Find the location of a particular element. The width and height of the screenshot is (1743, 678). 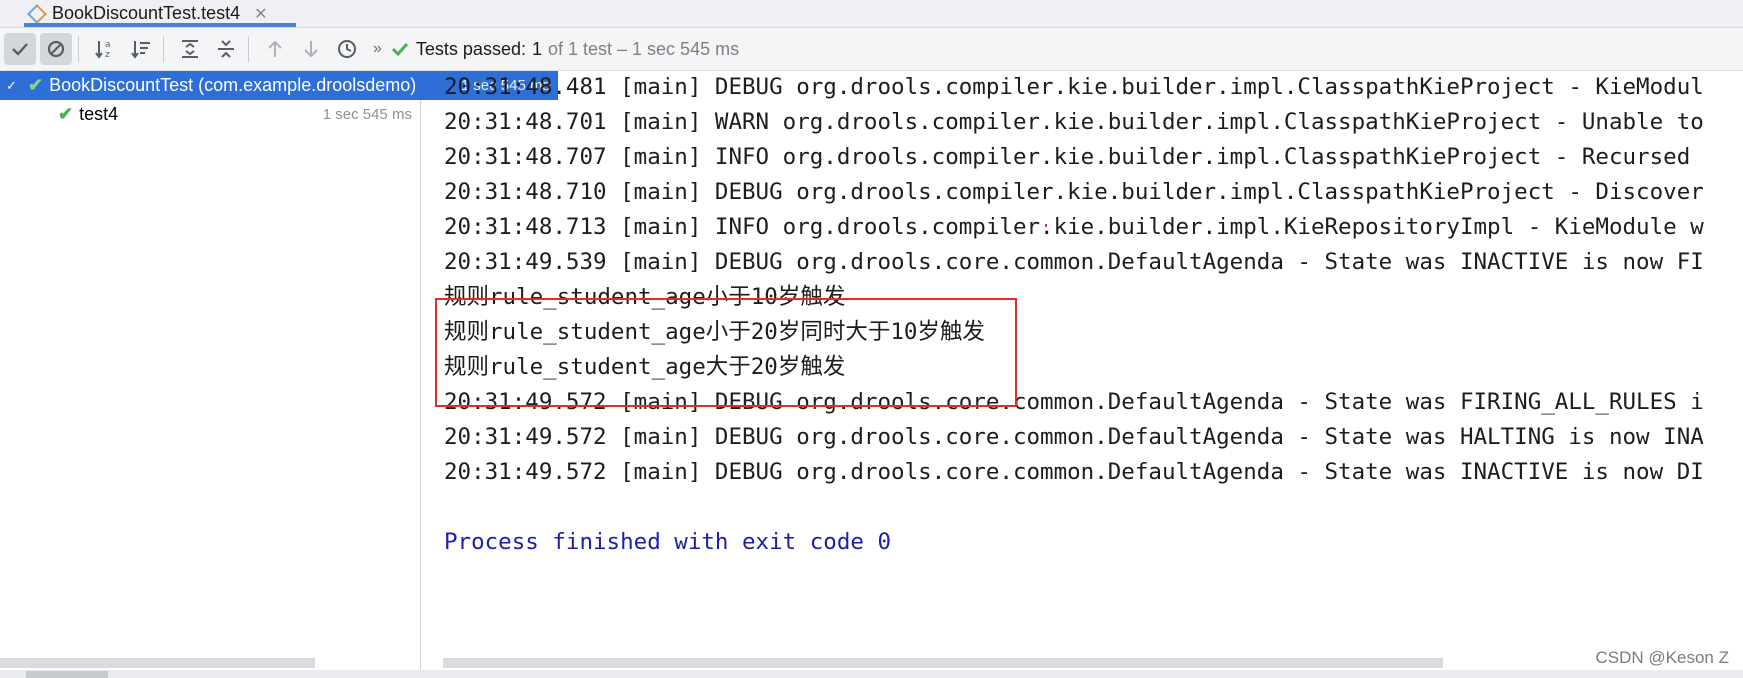

next-failed-icon is located at coordinates (311, 49).